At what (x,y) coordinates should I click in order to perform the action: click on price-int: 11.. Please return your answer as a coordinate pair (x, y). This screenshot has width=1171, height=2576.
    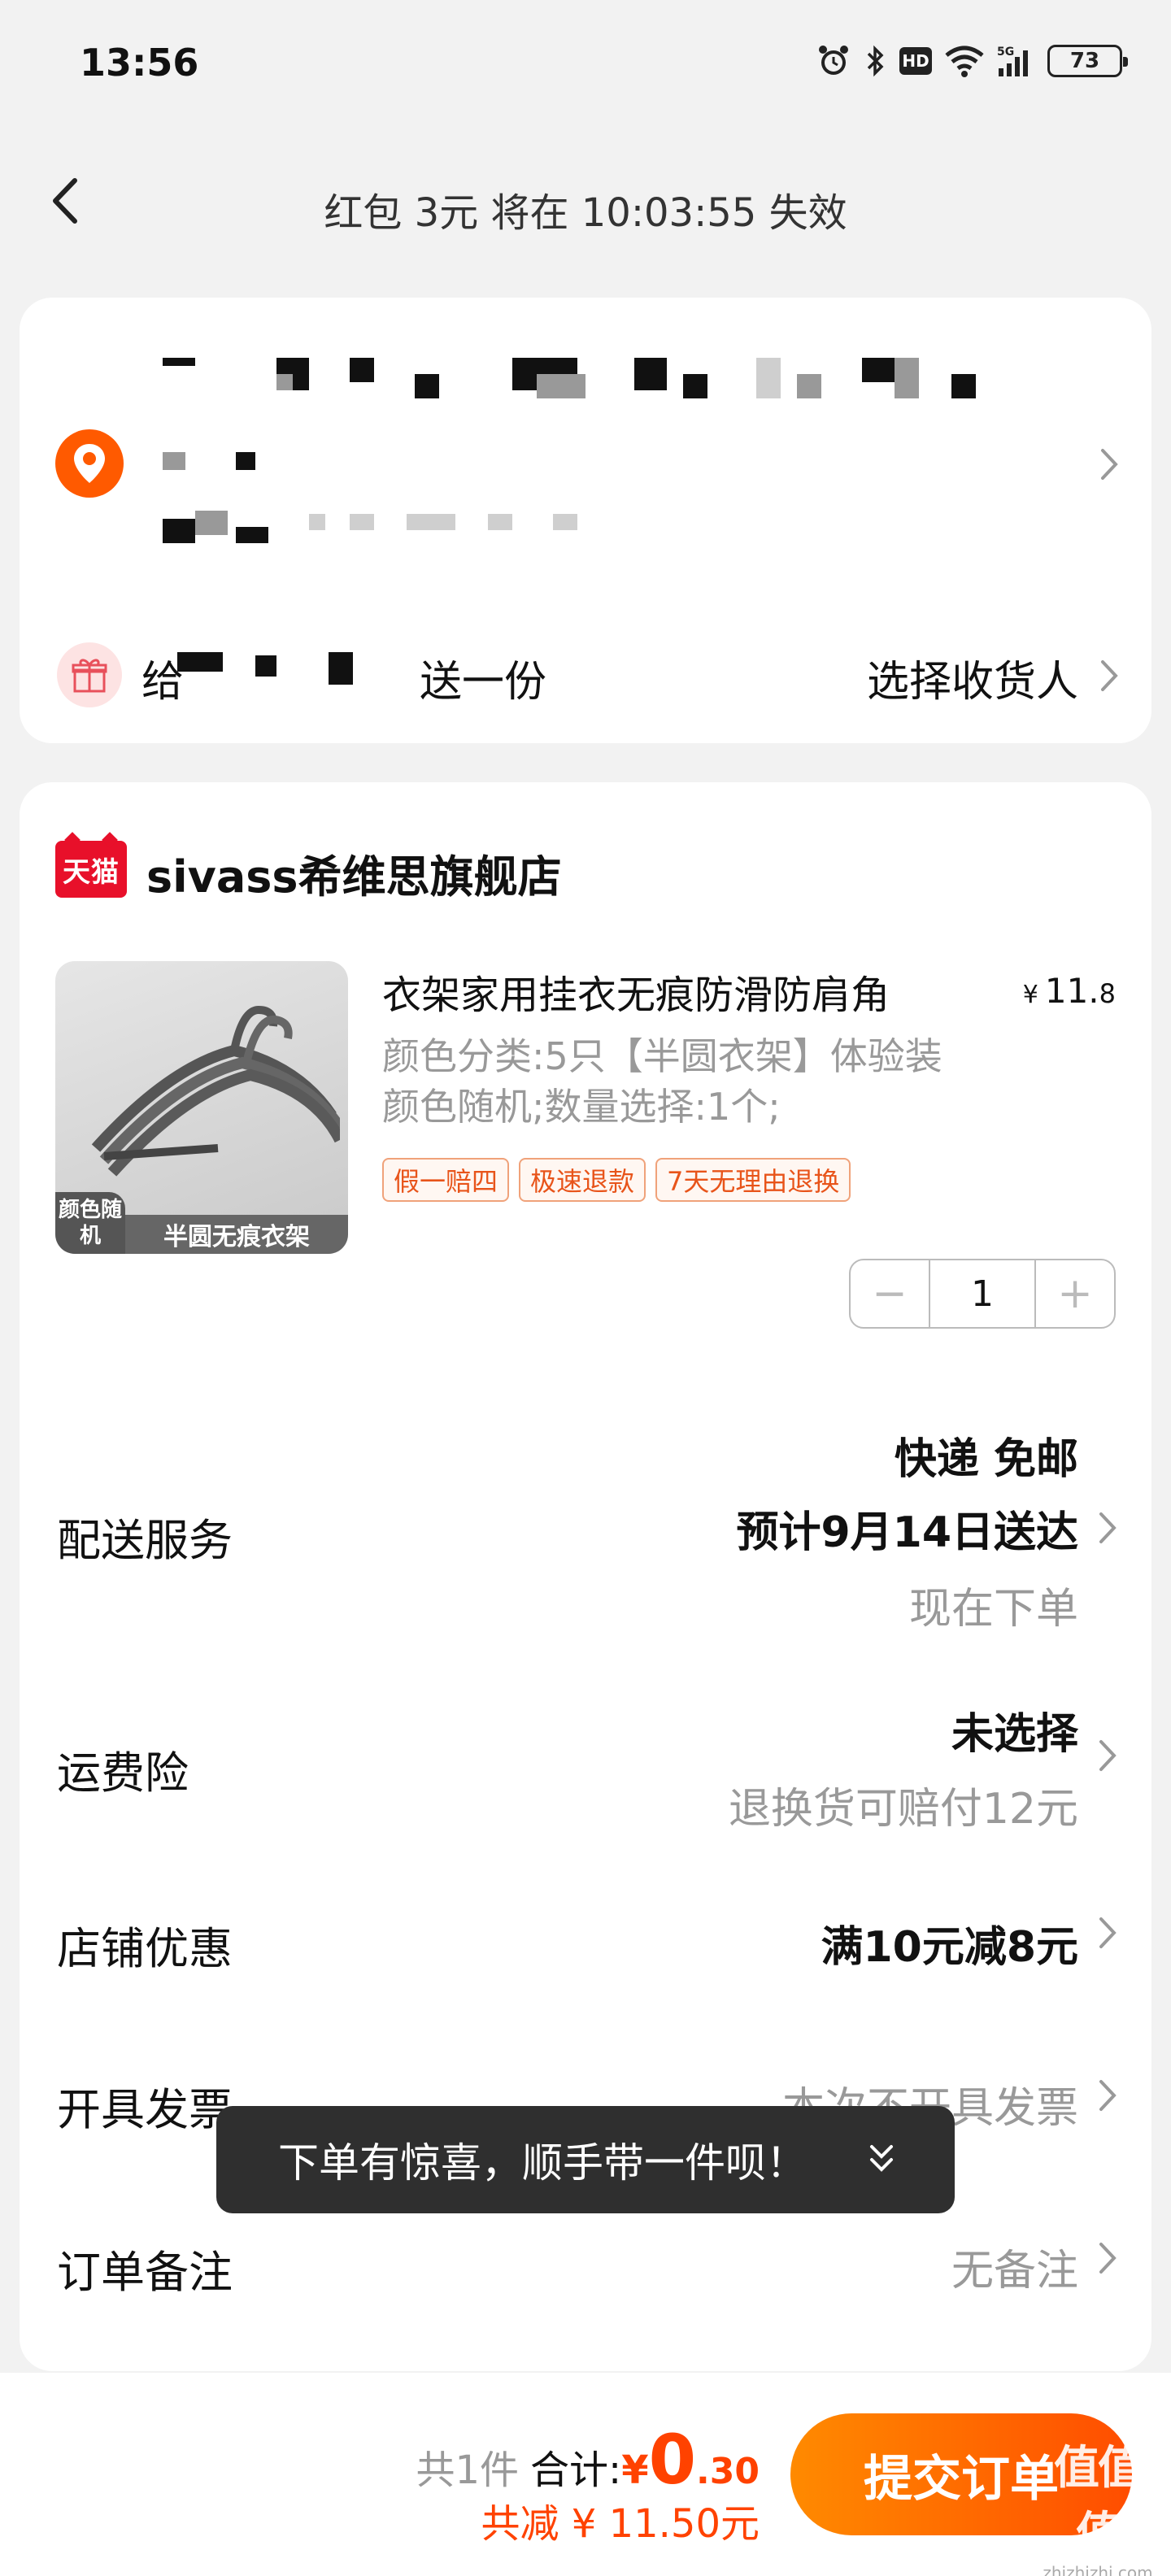
    Looking at the image, I should click on (1071, 991).